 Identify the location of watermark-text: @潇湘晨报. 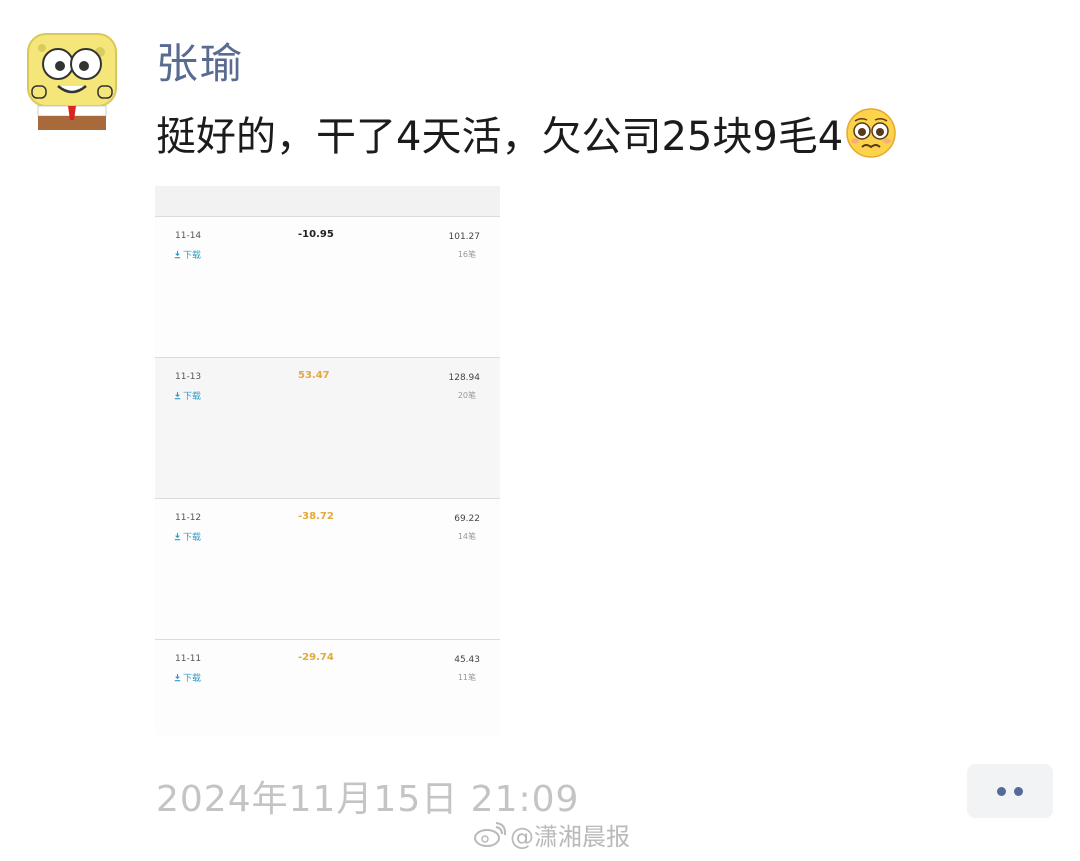
(570, 837).